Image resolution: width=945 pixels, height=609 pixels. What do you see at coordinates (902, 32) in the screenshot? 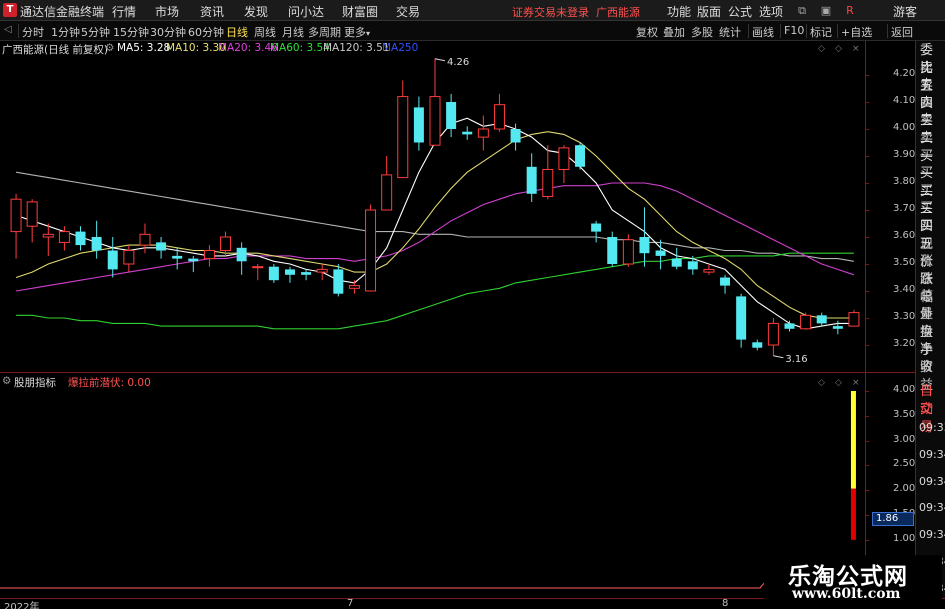
I see `btn-fanhui: 返回` at bounding box center [902, 32].